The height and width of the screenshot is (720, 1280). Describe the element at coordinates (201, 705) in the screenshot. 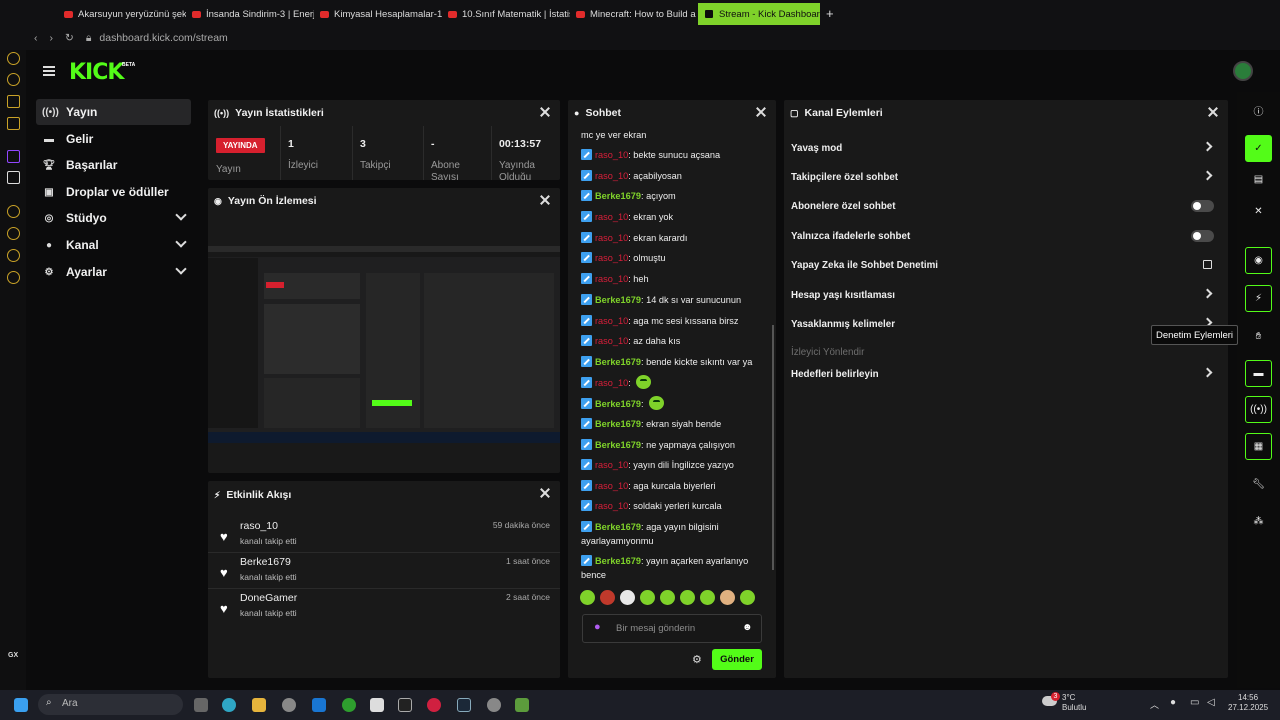

I see `taskview-icon` at that location.